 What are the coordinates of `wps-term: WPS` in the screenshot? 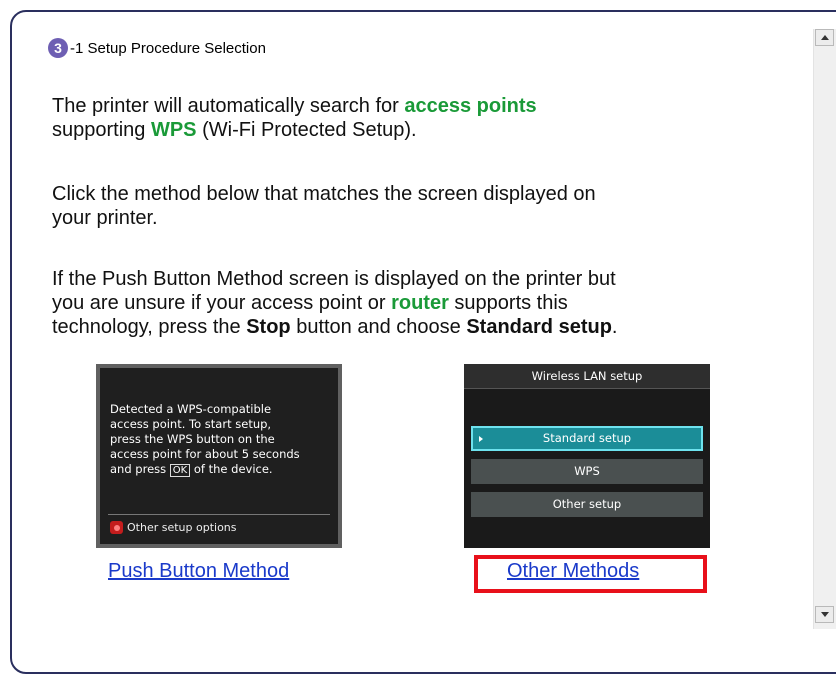 It's located at (173, 130).